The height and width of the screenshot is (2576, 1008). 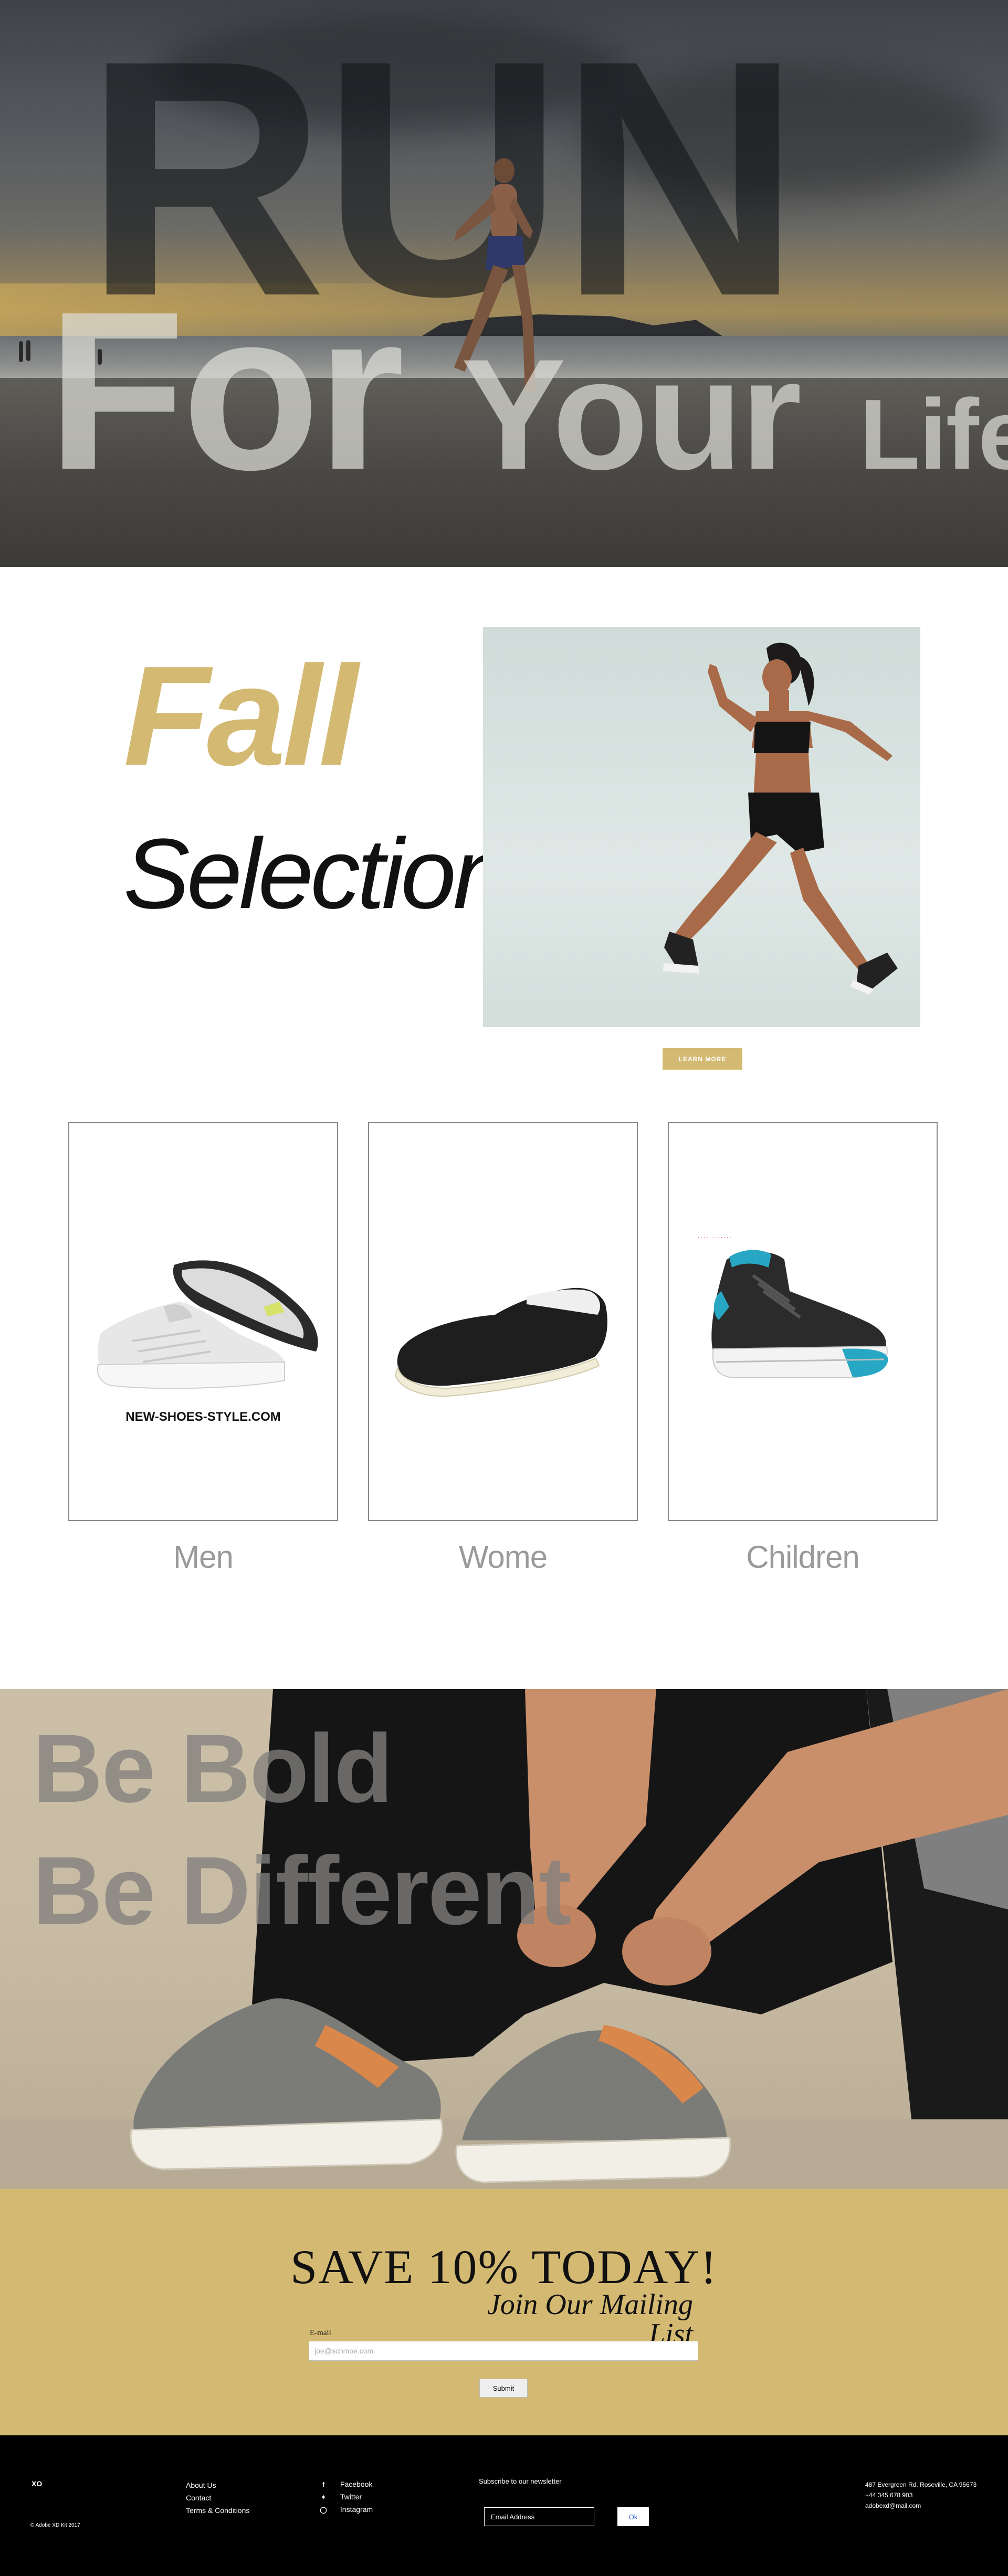 What do you see at coordinates (504, 2267) in the screenshot?
I see `save-promo-title: SAVE 10% TODAY!` at bounding box center [504, 2267].